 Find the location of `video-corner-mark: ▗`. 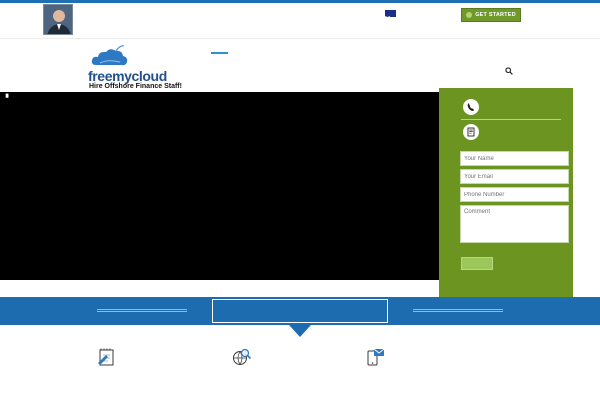

video-corner-mark: ▗ is located at coordinates (6, 94).